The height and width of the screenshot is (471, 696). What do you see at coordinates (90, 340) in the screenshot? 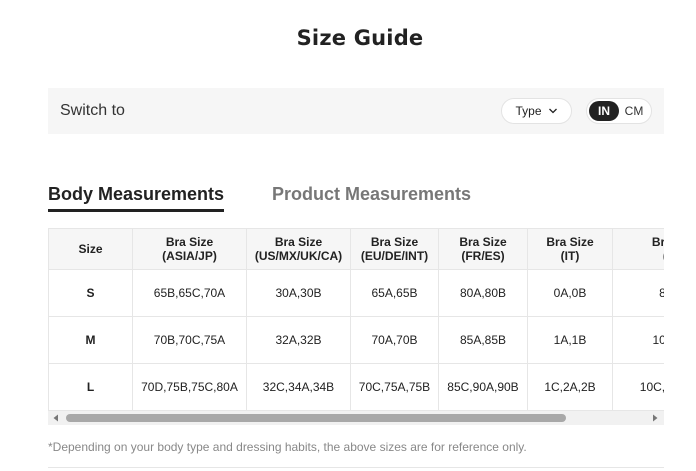
I see `size-cell: M` at bounding box center [90, 340].